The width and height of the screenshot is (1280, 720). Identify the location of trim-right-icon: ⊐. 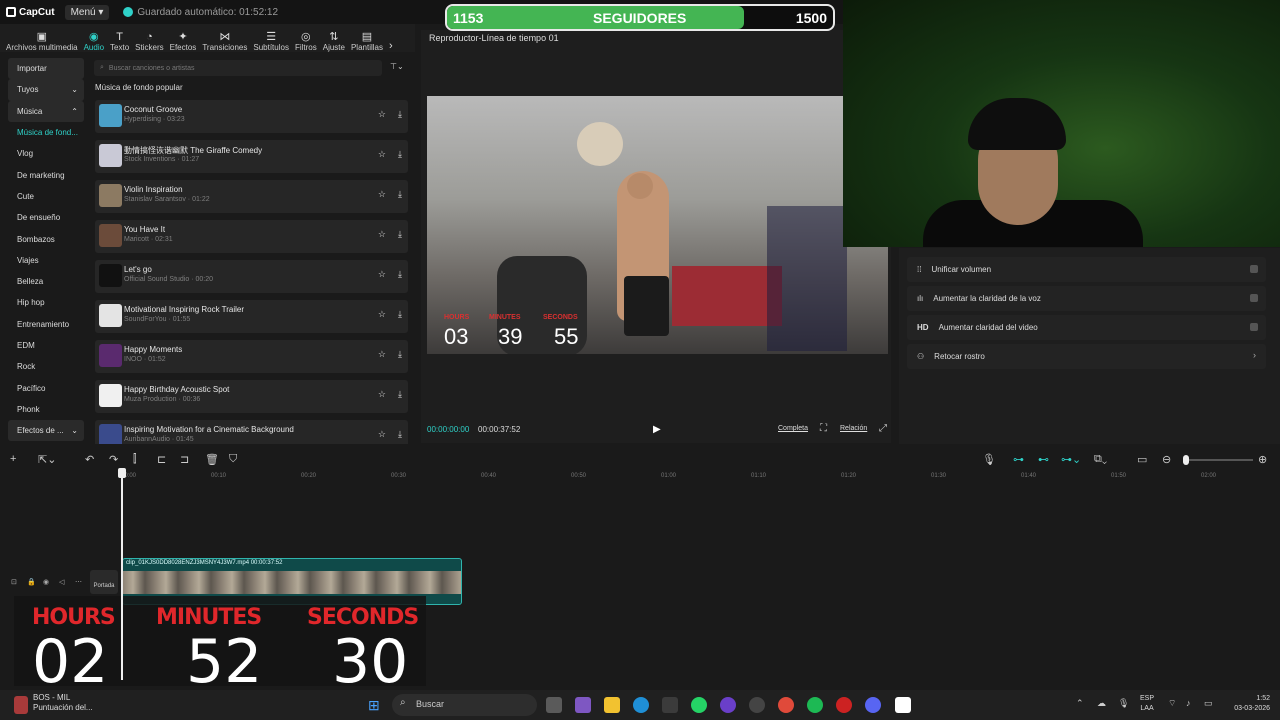
(184, 459).